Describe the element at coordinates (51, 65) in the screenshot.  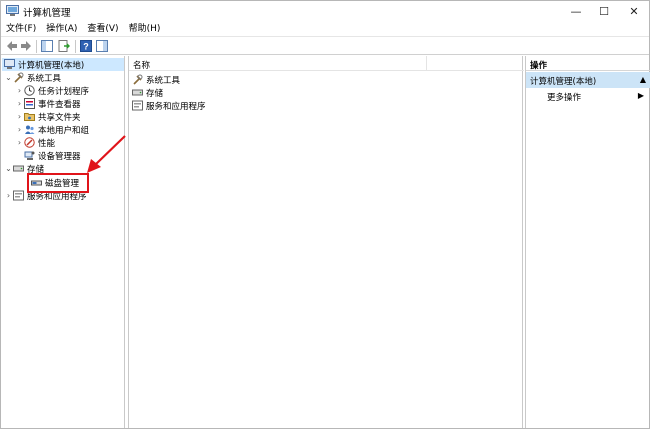
I see `tree-label: 计算机管理(本地)` at that location.